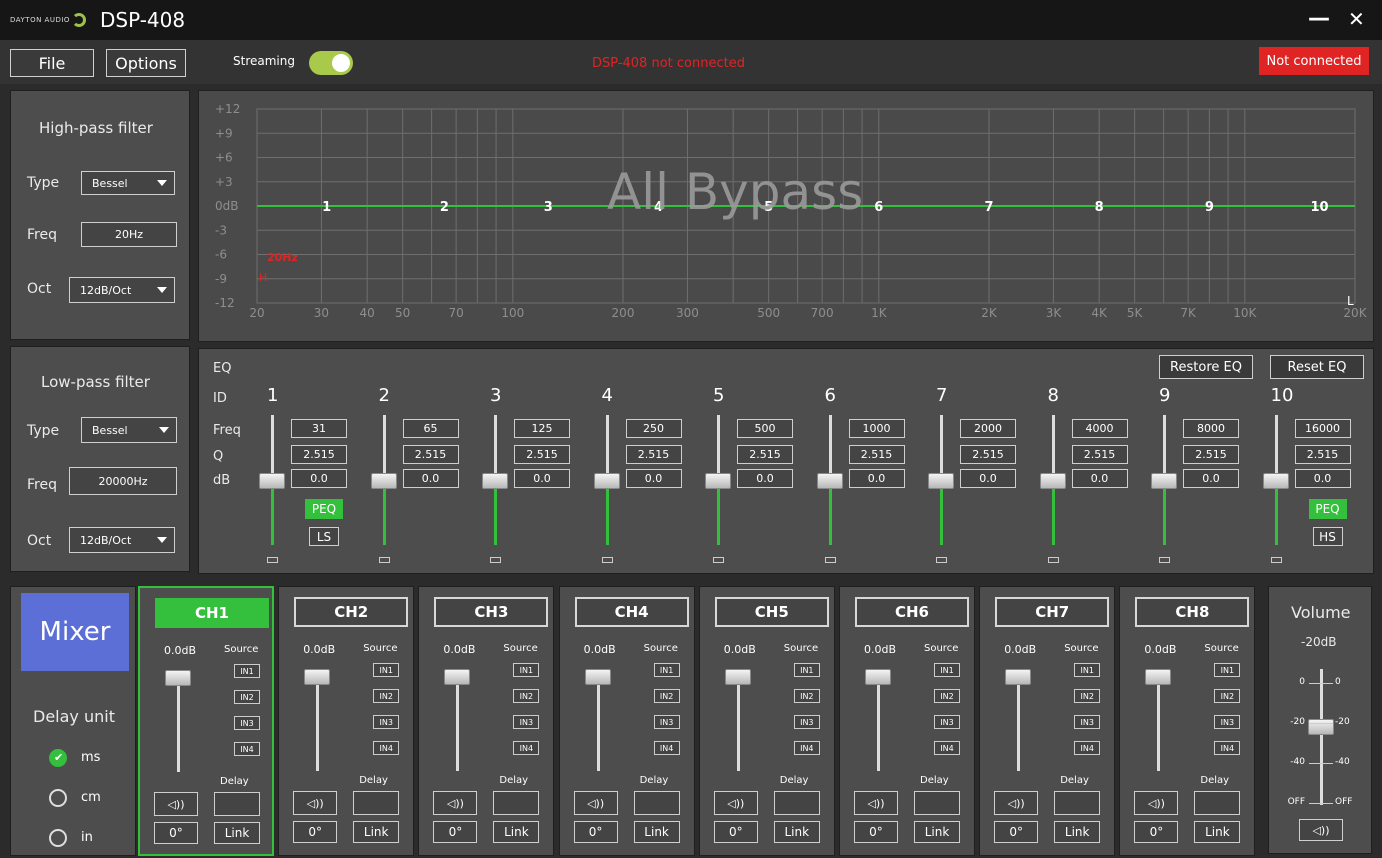 The width and height of the screenshot is (1382, 858). I want to click on volume-mute-button: ◁)), so click(1321, 830).